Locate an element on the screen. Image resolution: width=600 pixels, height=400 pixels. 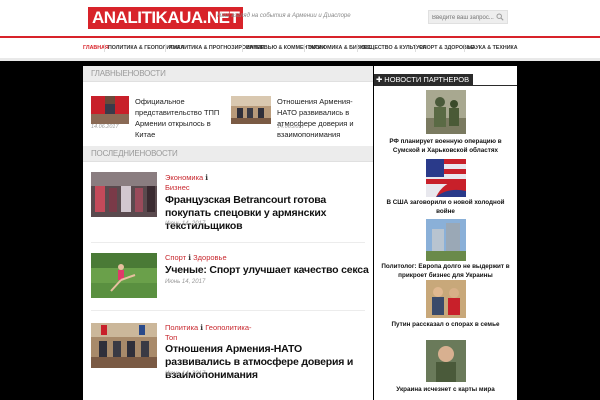
category-link: Геополитика is located at coordinates (227, 327).